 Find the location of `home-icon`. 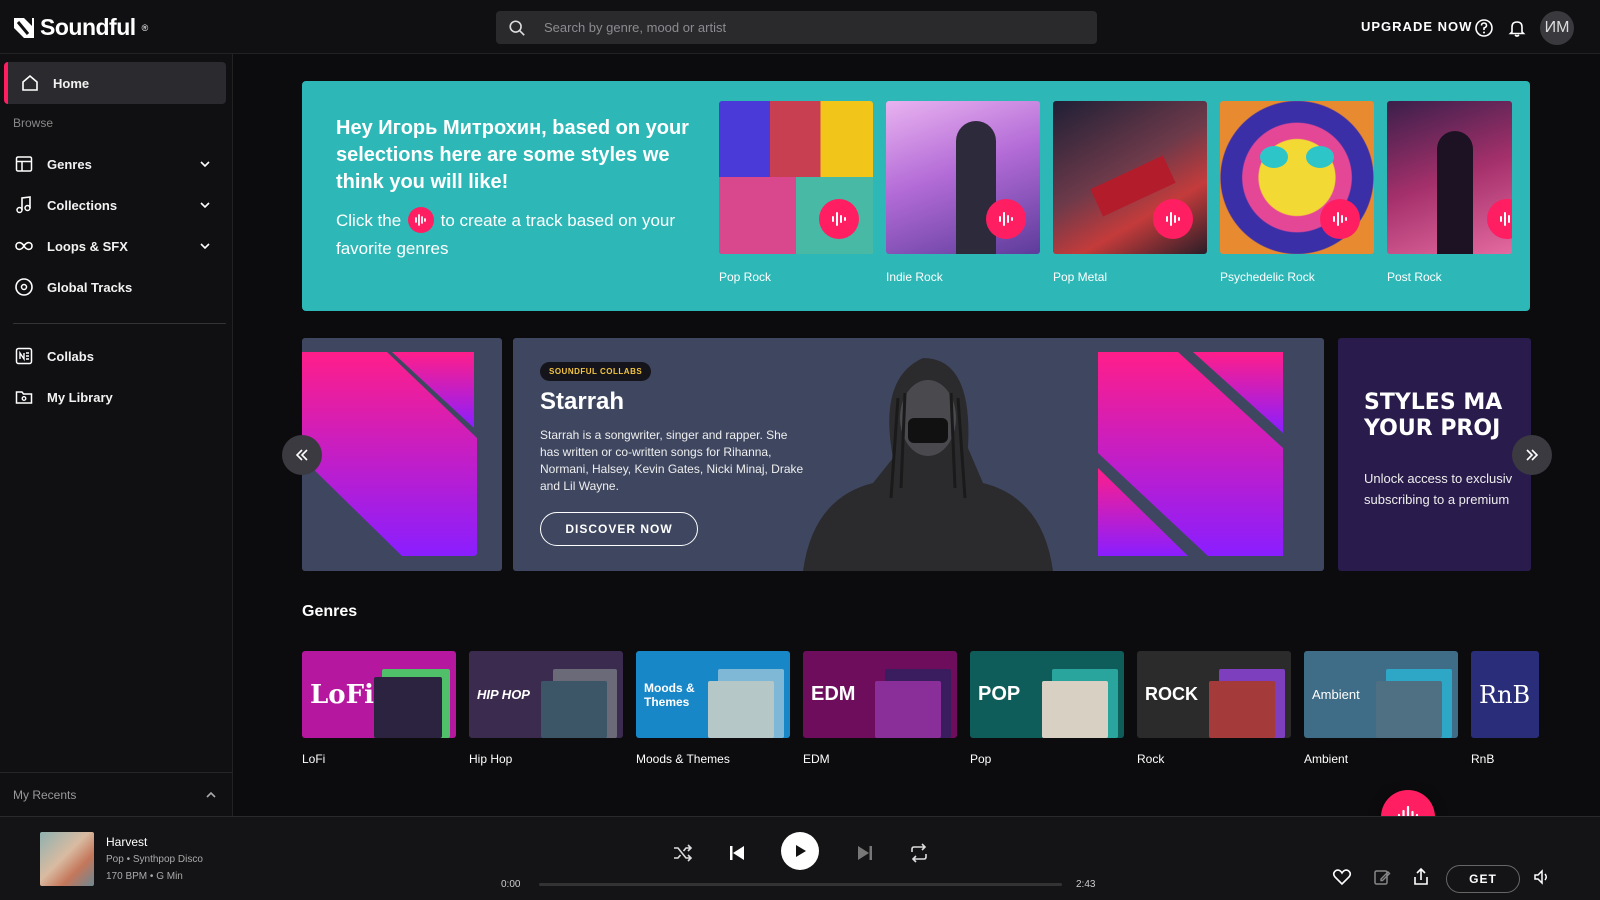

home-icon is located at coordinates (30, 82).